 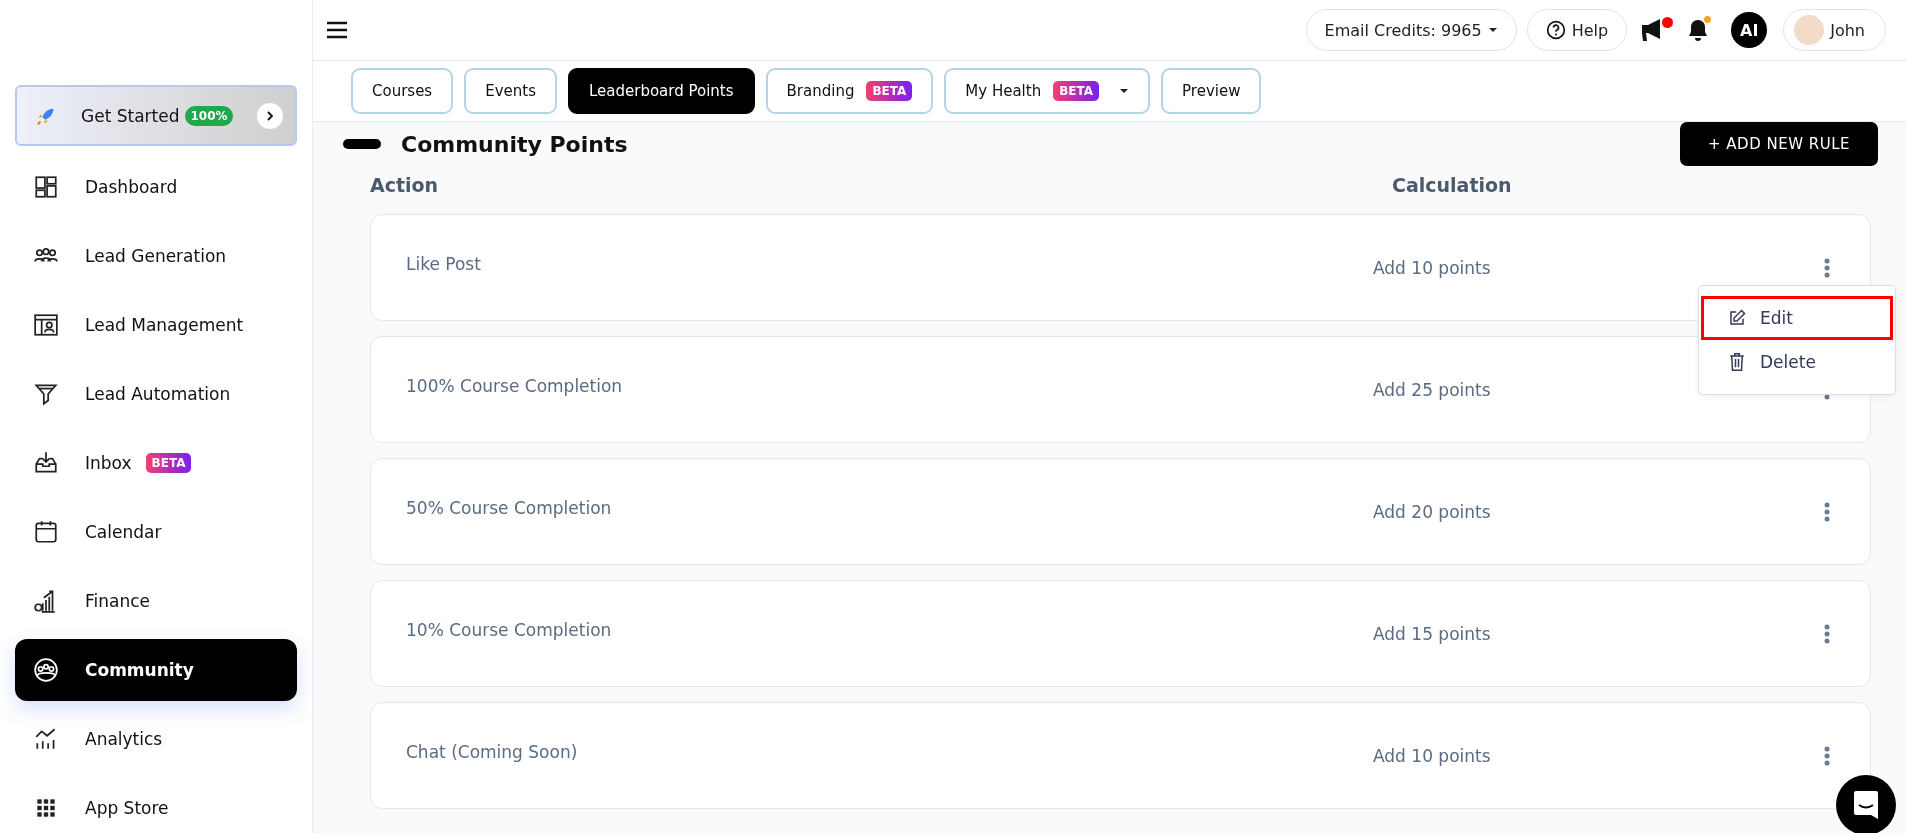 What do you see at coordinates (1577, 30) in the screenshot?
I see `help-button: Help` at bounding box center [1577, 30].